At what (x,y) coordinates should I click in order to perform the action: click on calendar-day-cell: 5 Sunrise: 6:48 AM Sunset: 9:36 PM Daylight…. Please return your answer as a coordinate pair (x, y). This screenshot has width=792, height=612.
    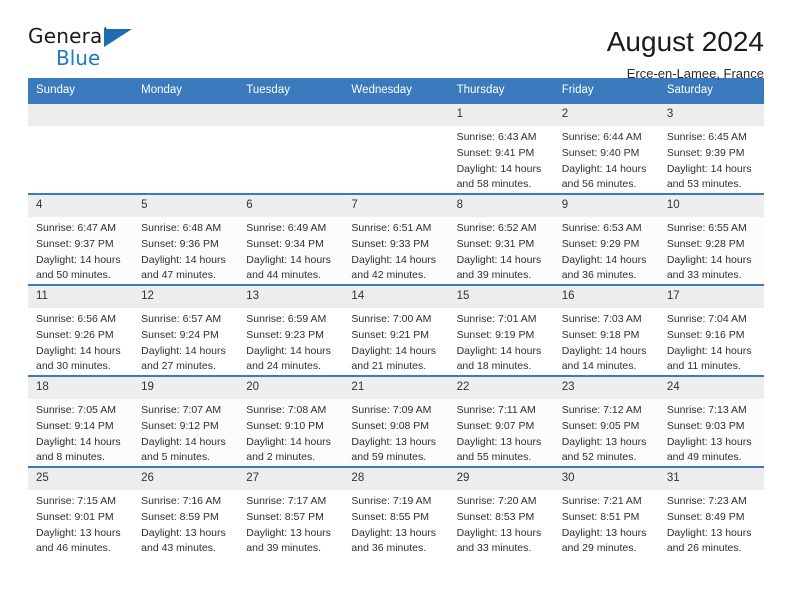
    Looking at the image, I should click on (186, 239).